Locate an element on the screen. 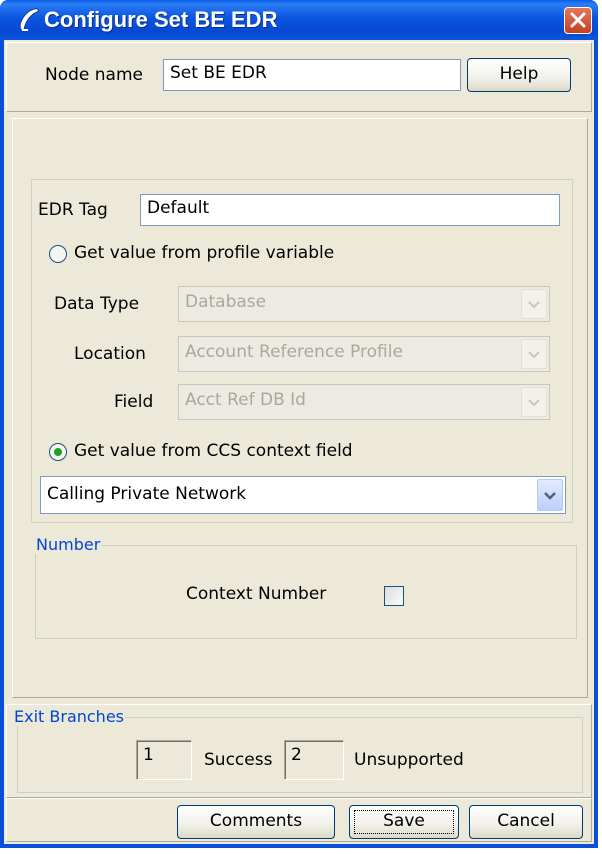 The height and width of the screenshot is (854, 602). edr-tag-label: EDR Tag is located at coordinates (73, 210).